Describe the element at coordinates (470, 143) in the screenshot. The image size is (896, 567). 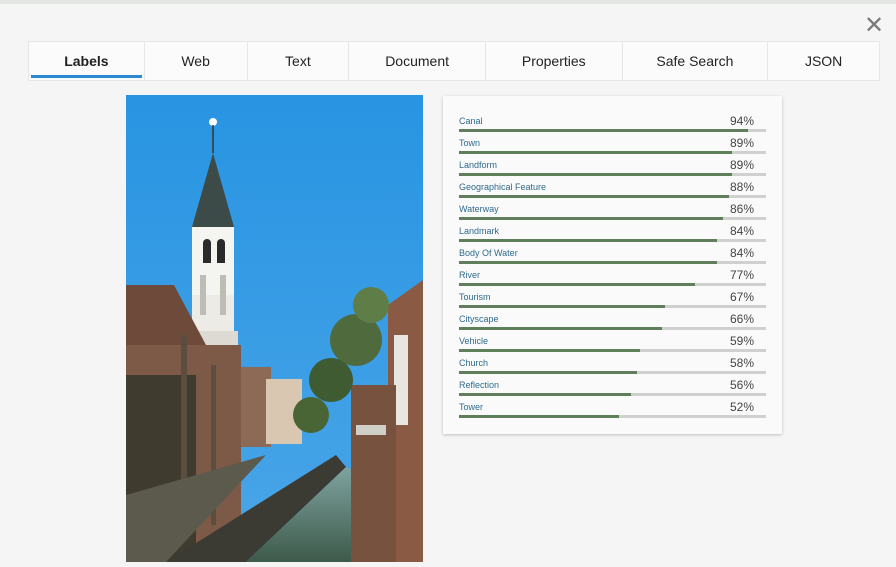
I see `label-name: Town` at that location.